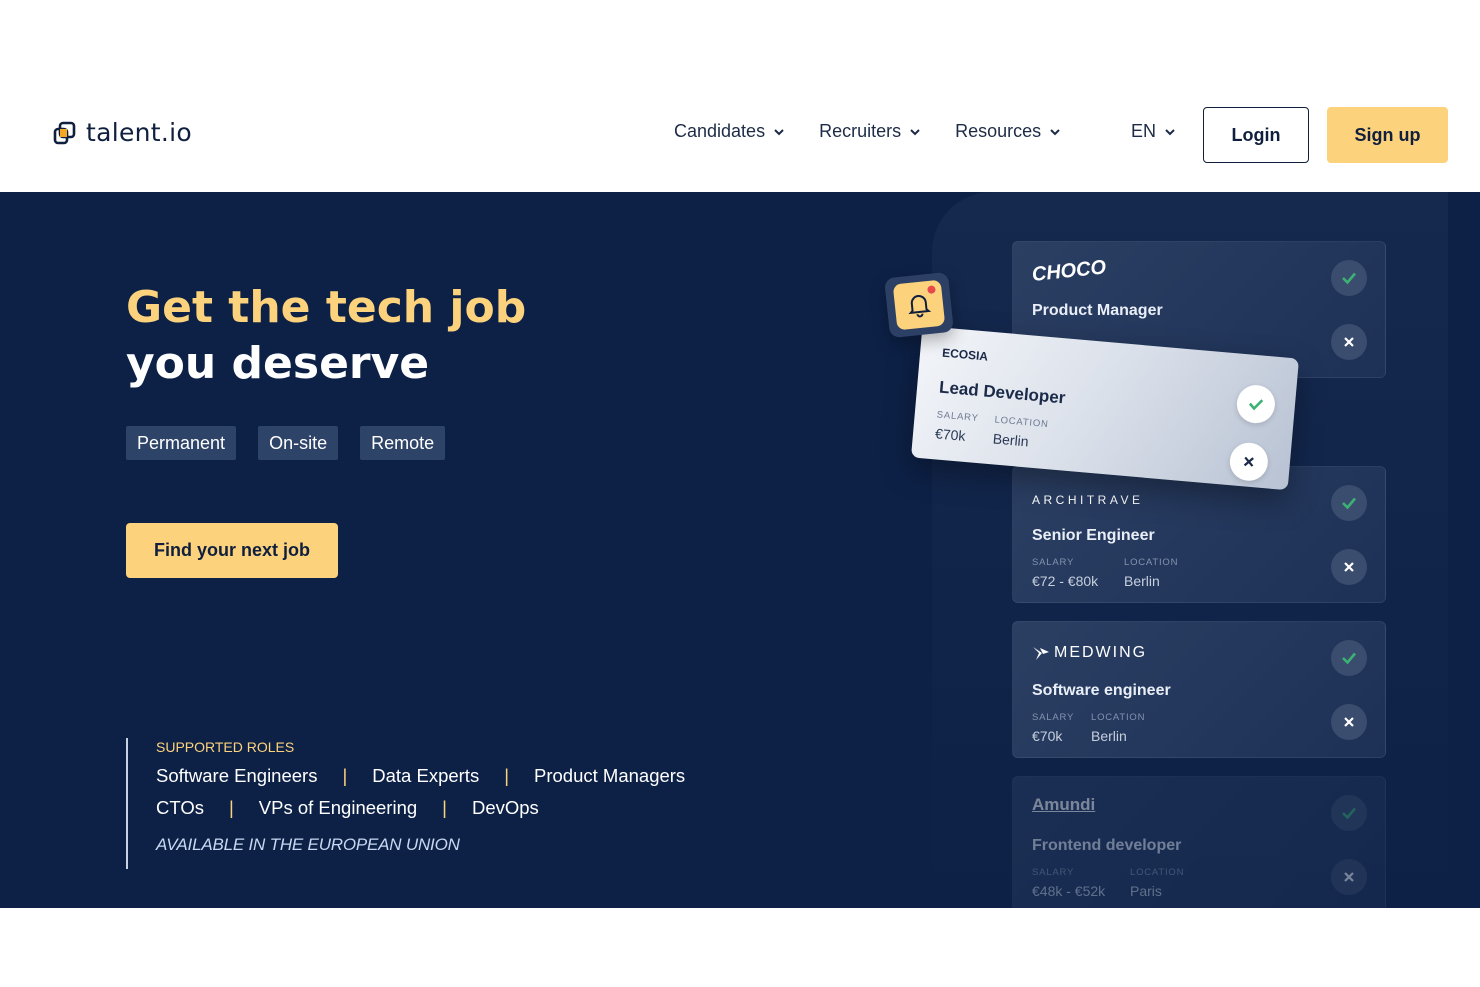  Describe the element at coordinates (1101, 652) in the screenshot. I see `company-name: MEDWING` at that location.